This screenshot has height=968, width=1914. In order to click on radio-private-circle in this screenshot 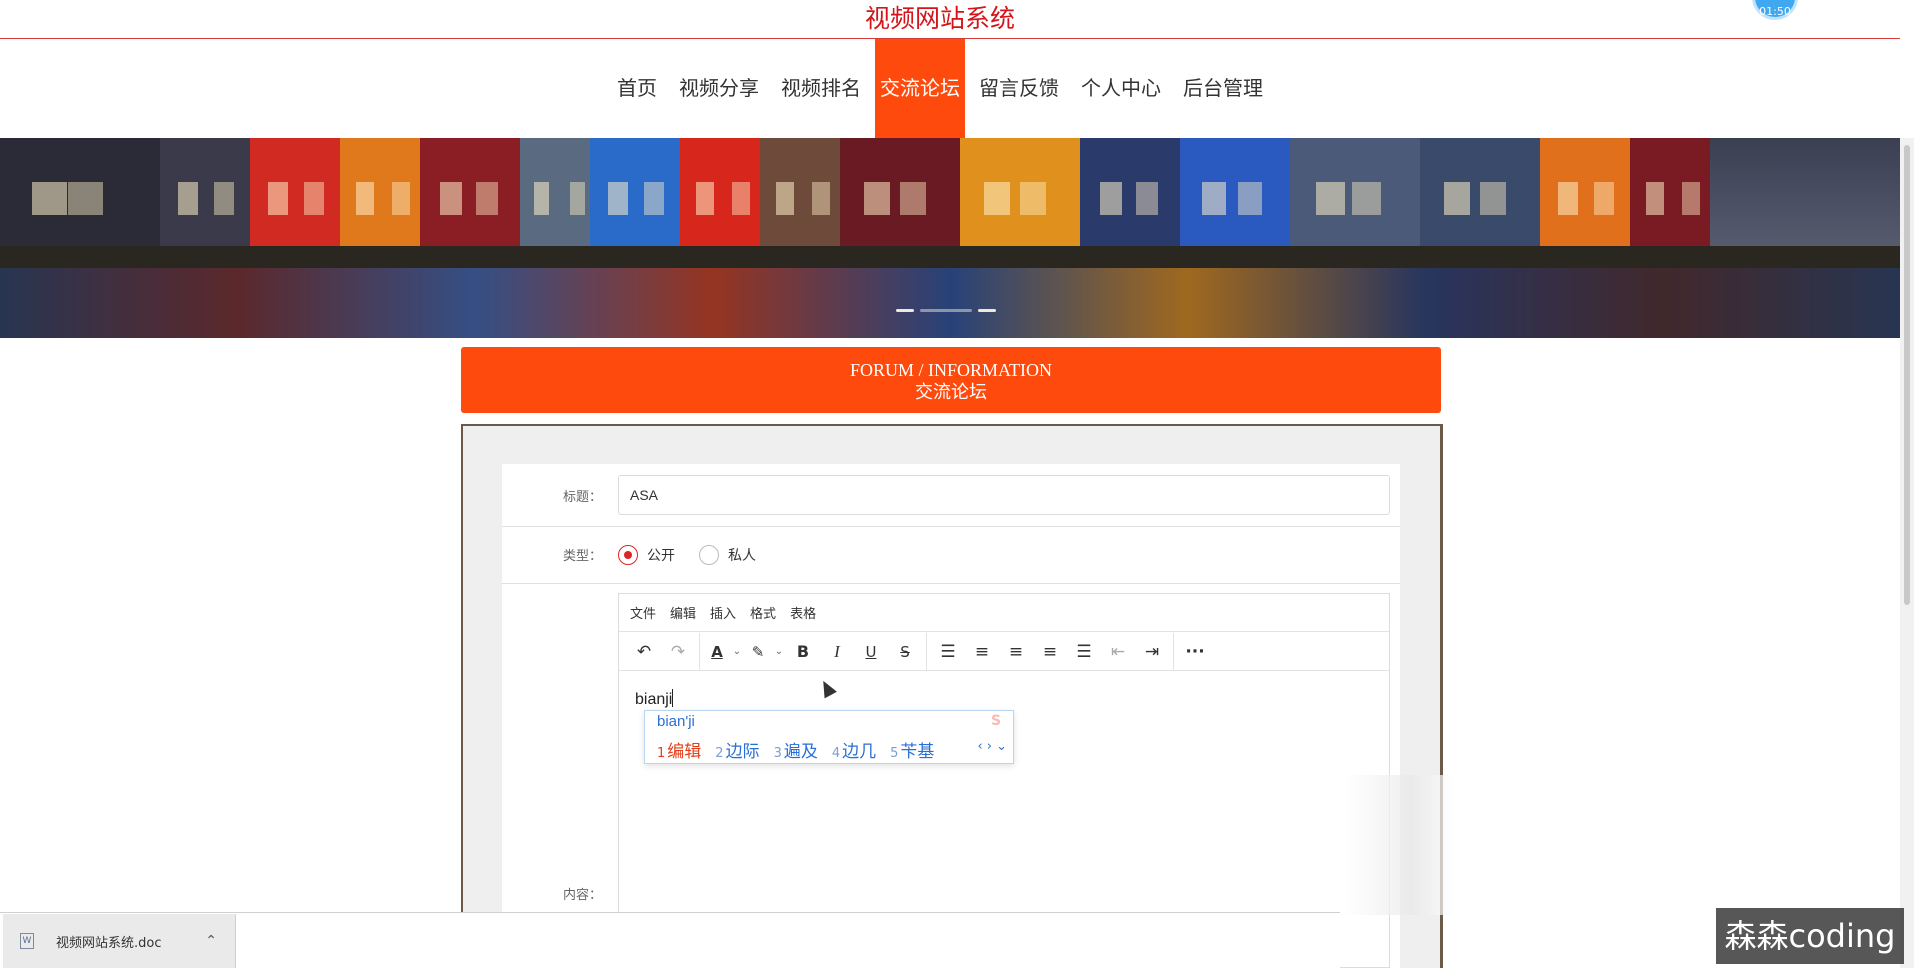, I will do `click(709, 555)`.